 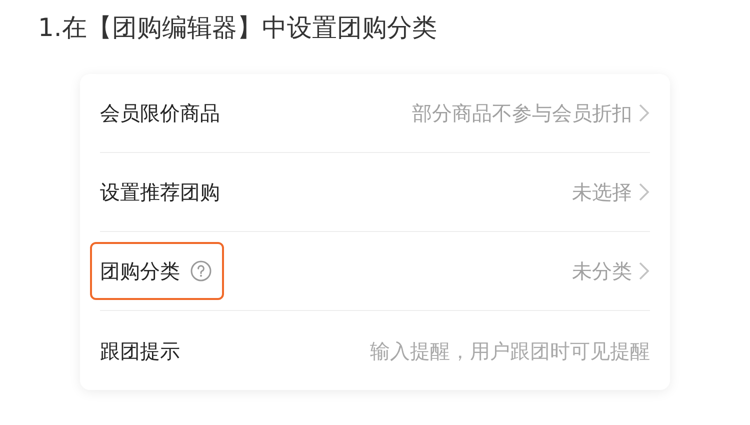 I want to click on row-link: 未分类, so click(x=611, y=271).